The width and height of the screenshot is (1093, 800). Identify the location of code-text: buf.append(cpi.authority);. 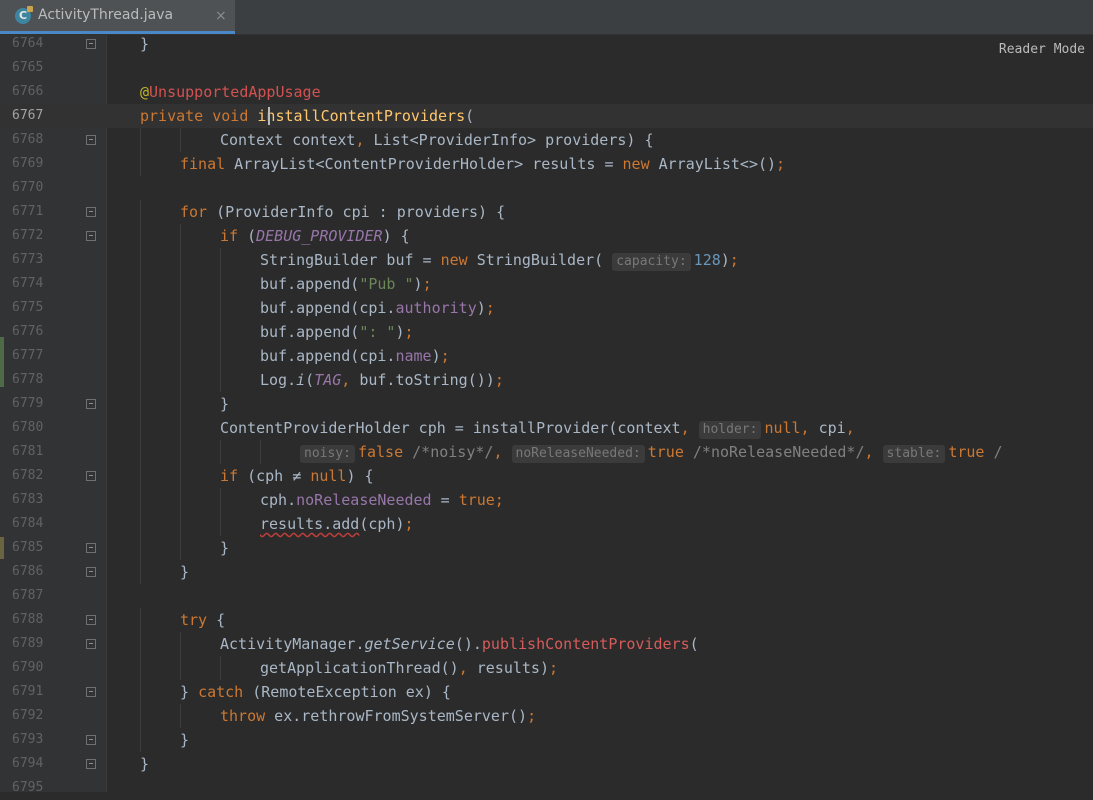
(377, 308).